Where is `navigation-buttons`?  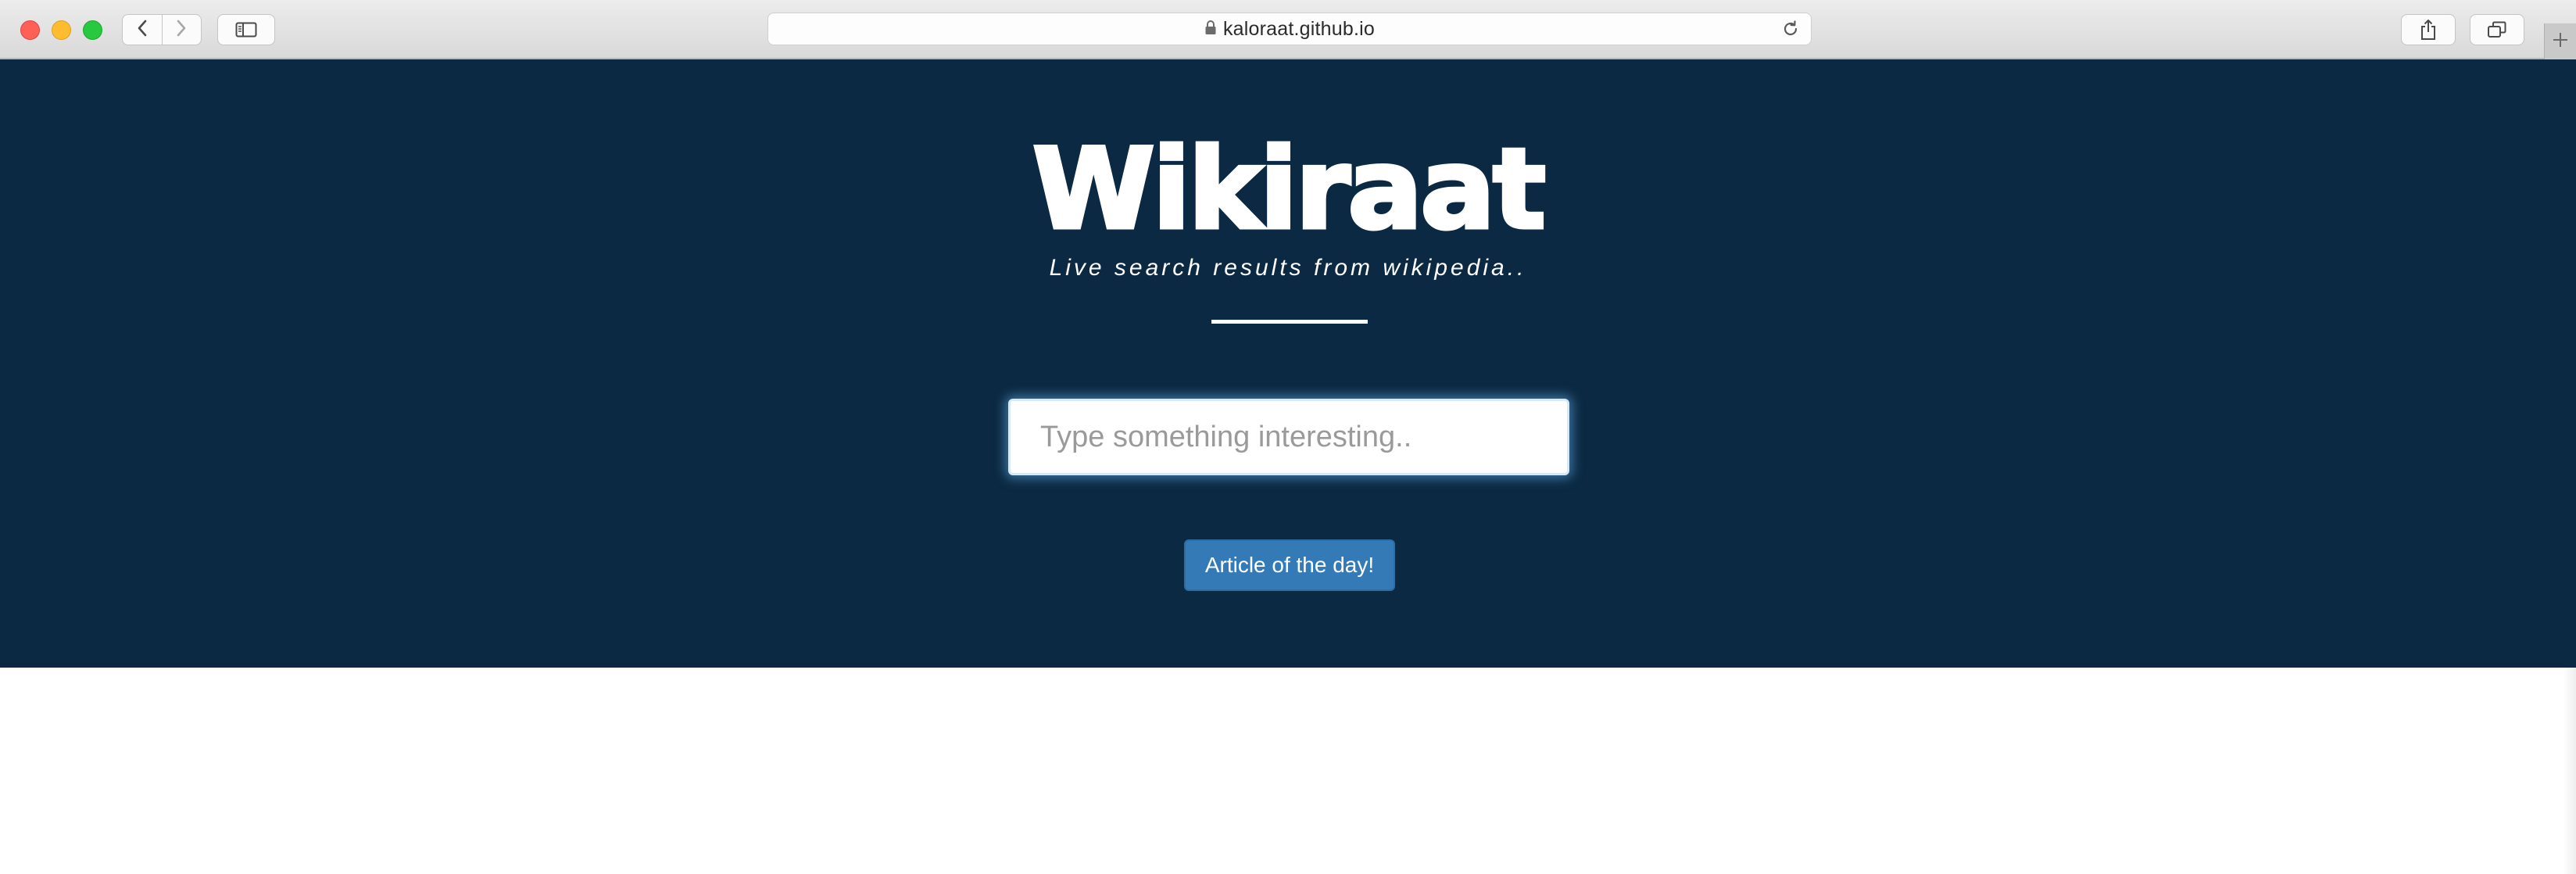
navigation-buttons is located at coordinates (162, 30).